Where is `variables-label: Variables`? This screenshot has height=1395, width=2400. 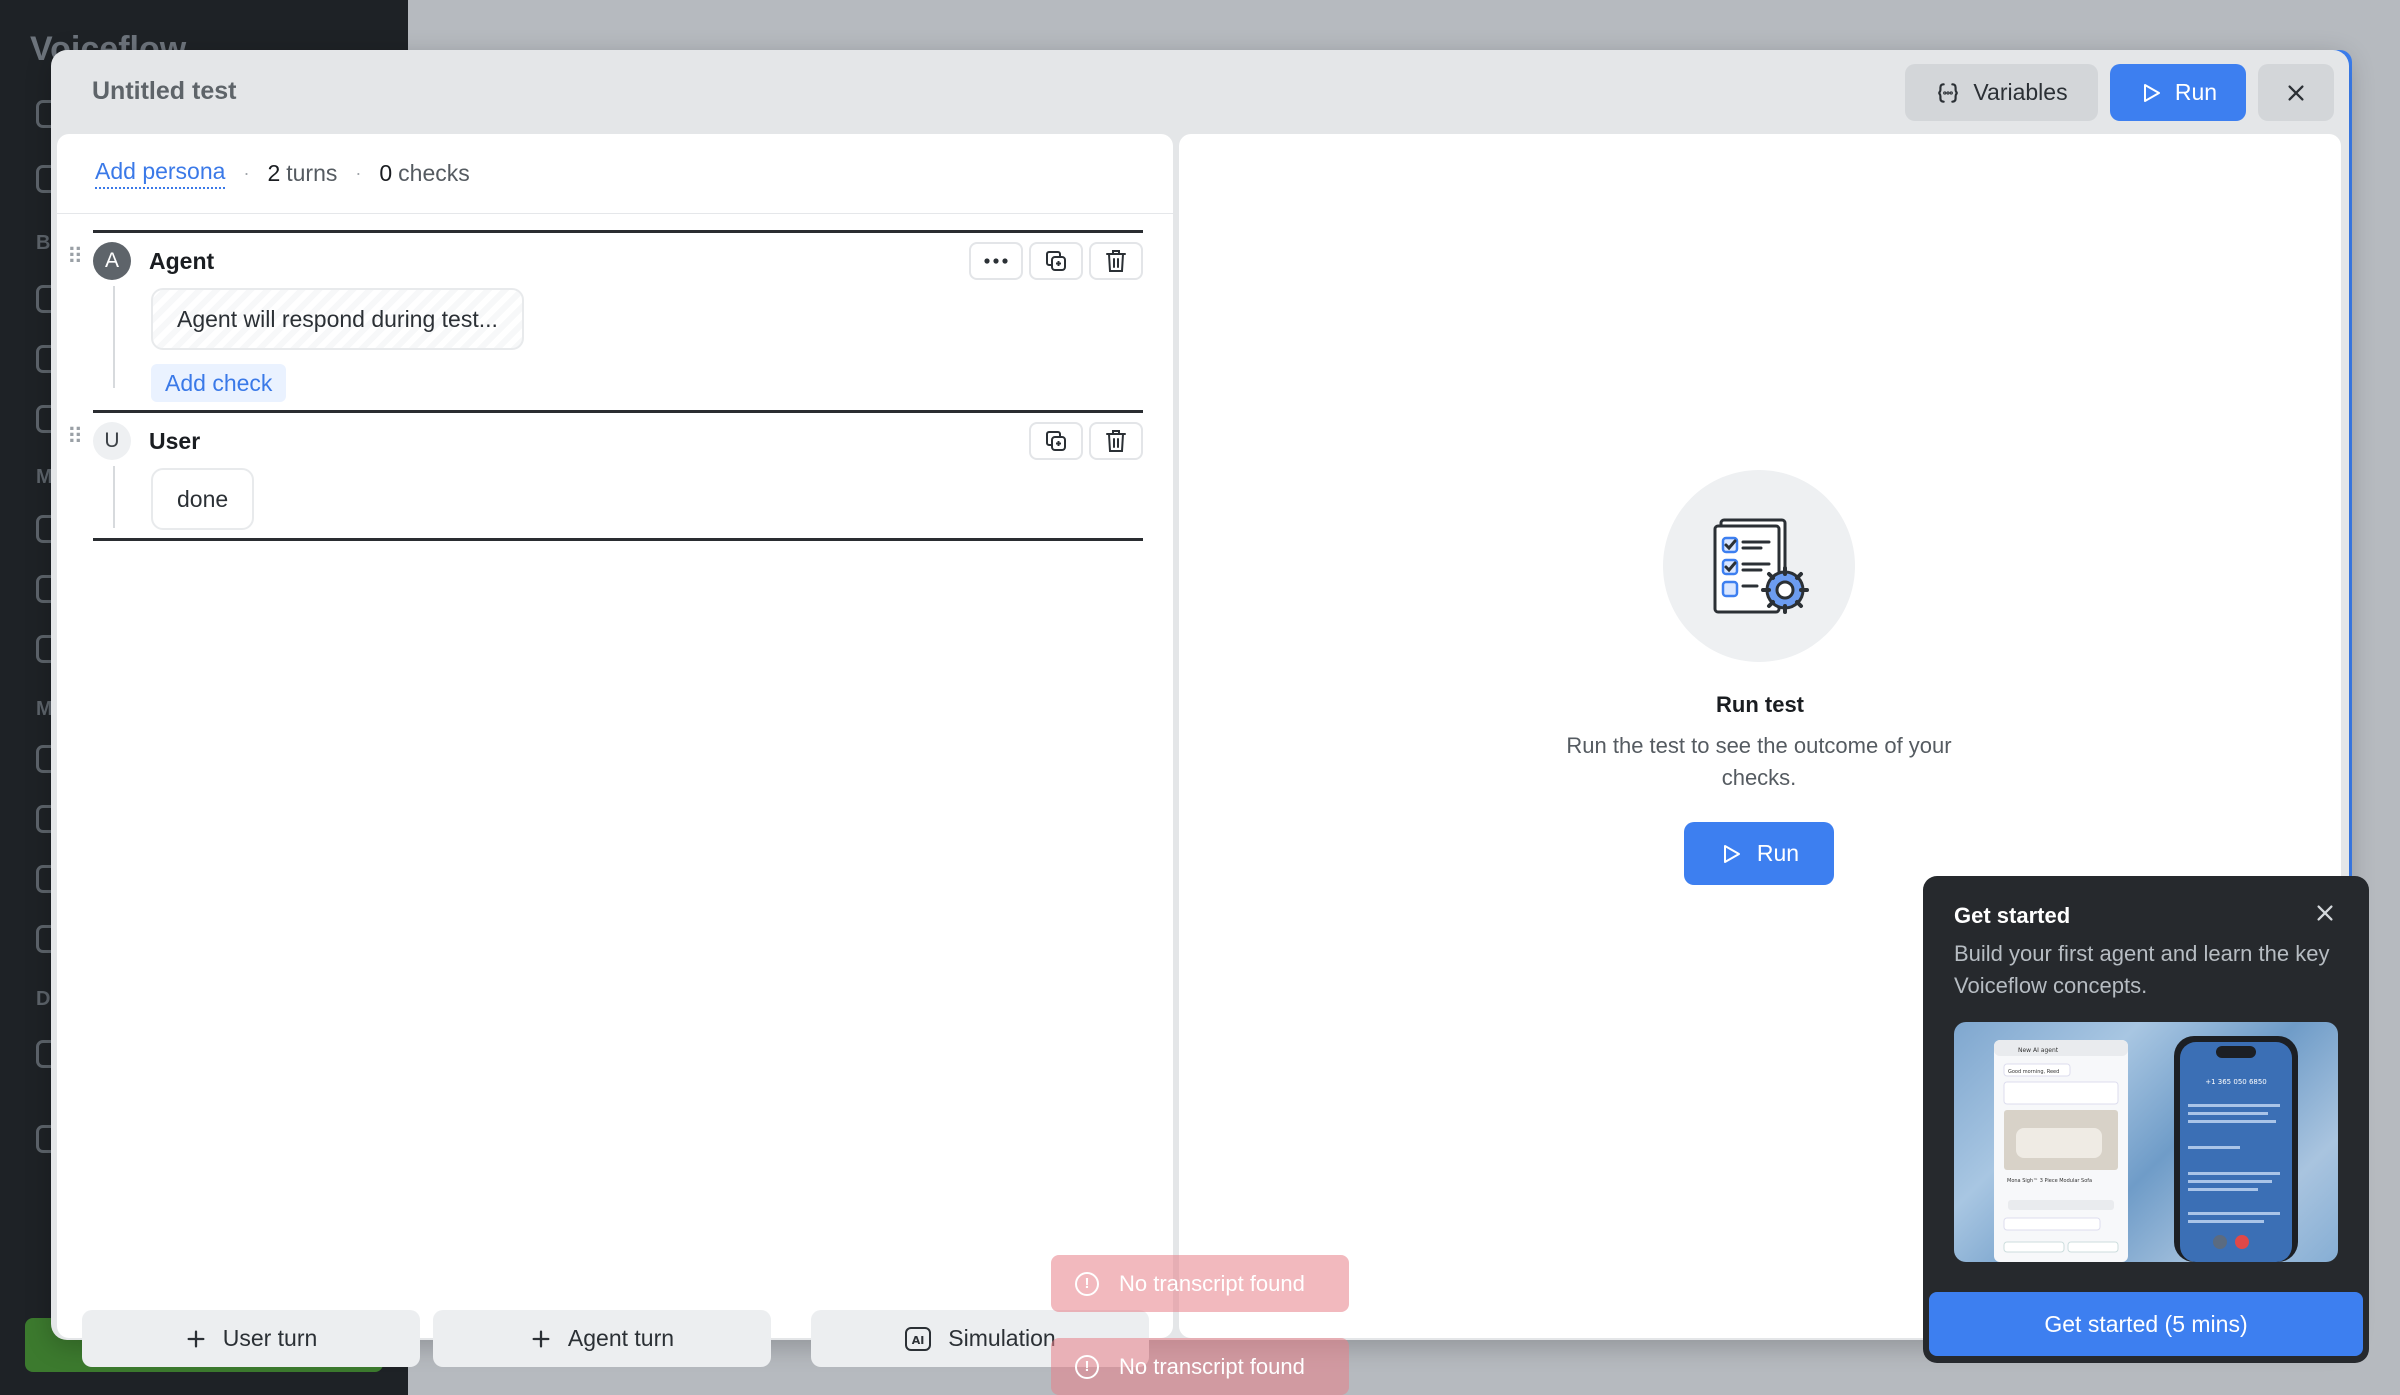
variables-label: Variables is located at coordinates (2020, 92).